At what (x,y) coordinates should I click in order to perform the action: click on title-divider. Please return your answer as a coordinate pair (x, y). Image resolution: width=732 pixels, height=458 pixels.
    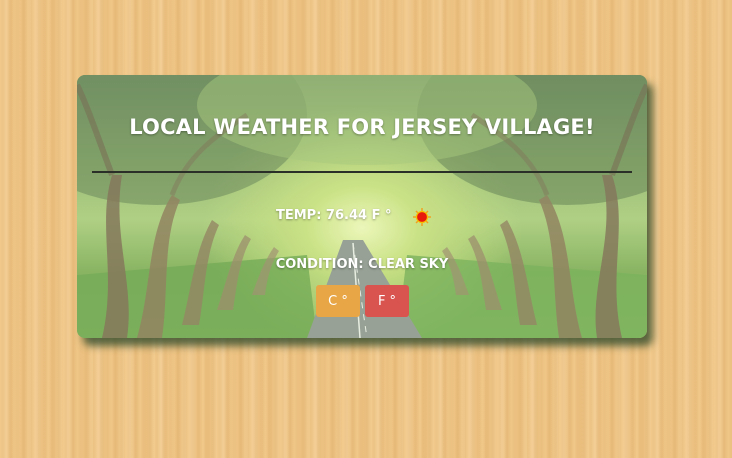
    Looking at the image, I should click on (362, 172).